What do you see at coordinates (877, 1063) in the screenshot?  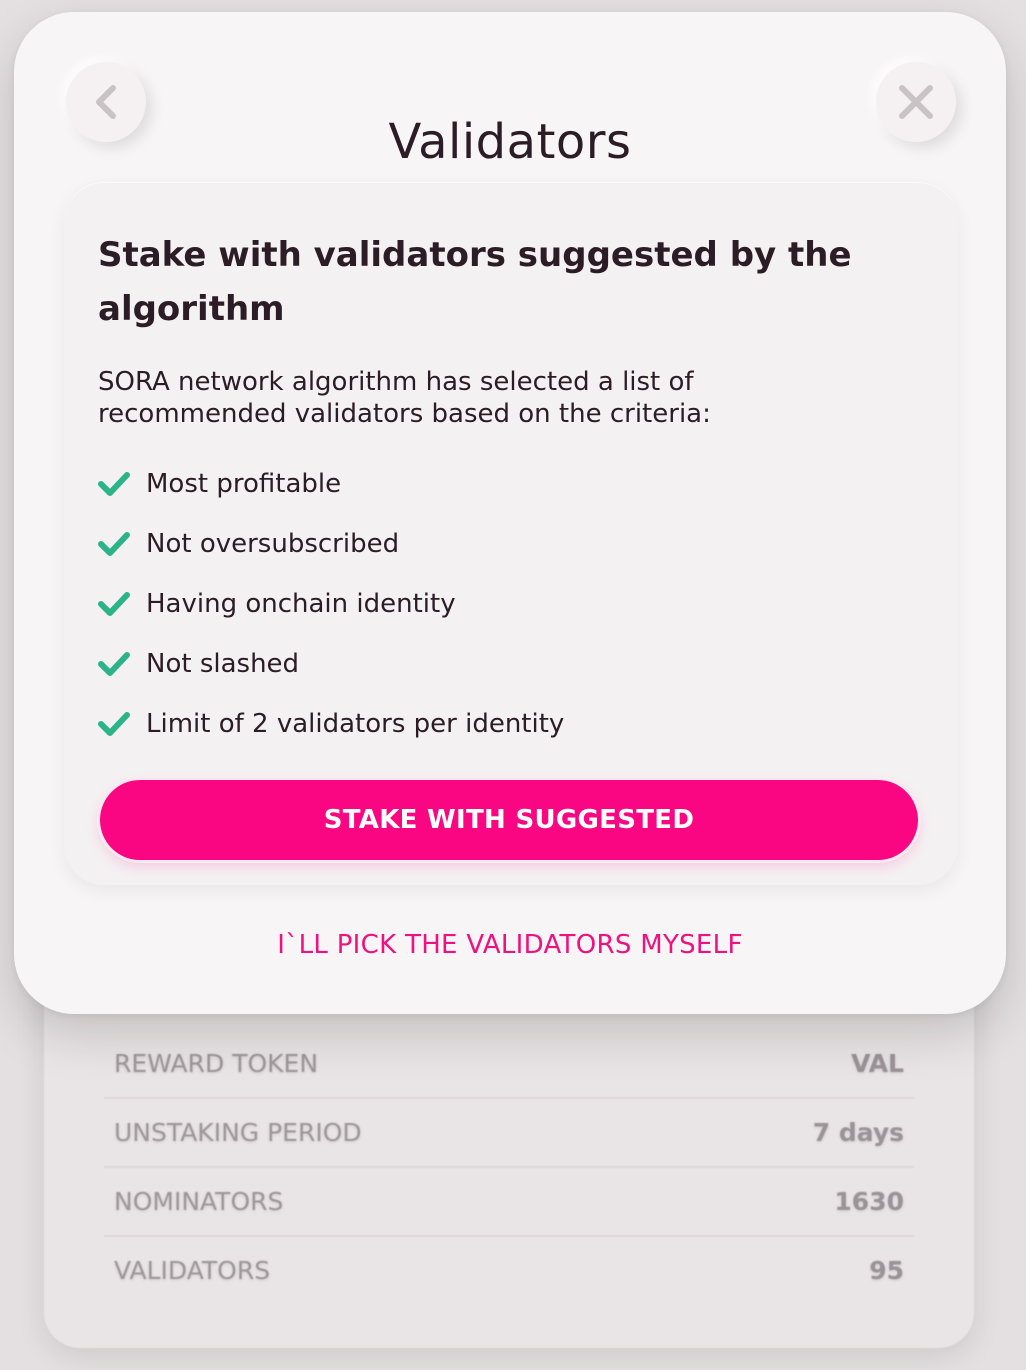 I see `info-value: VAL` at bounding box center [877, 1063].